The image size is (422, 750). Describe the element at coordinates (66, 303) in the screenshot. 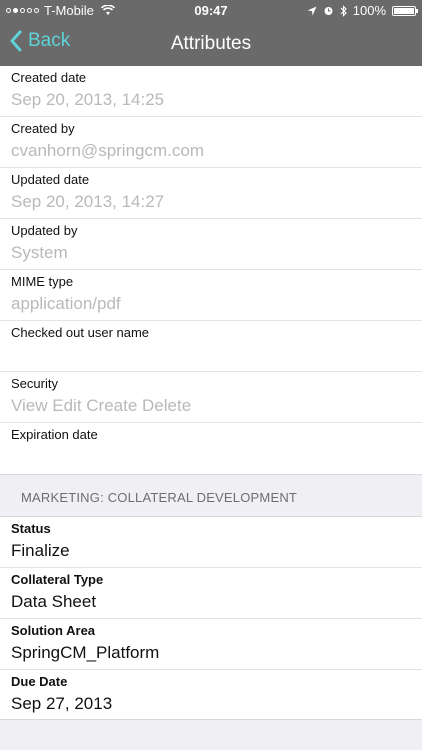

I see `attribute-value: application/pdf` at that location.